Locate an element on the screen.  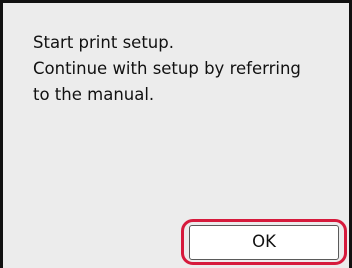
message-line: to the manual. is located at coordinates (94, 94).